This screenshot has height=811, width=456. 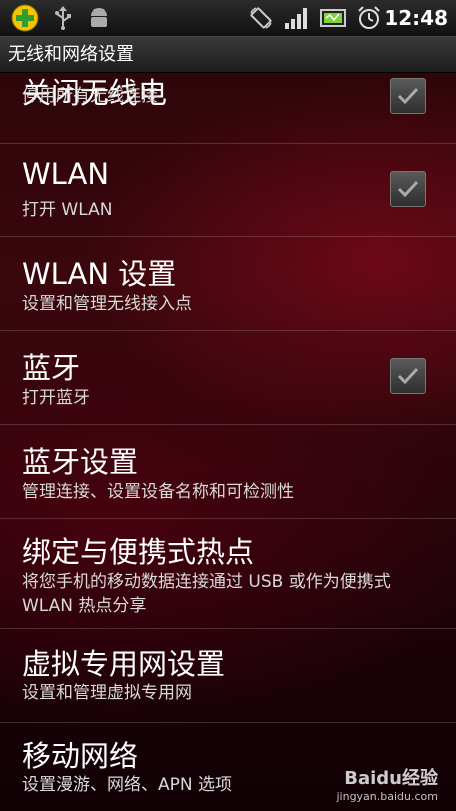 I want to click on setting-summary: 管理连接、设置设备名称和可检测性, so click(x=158, y=492).